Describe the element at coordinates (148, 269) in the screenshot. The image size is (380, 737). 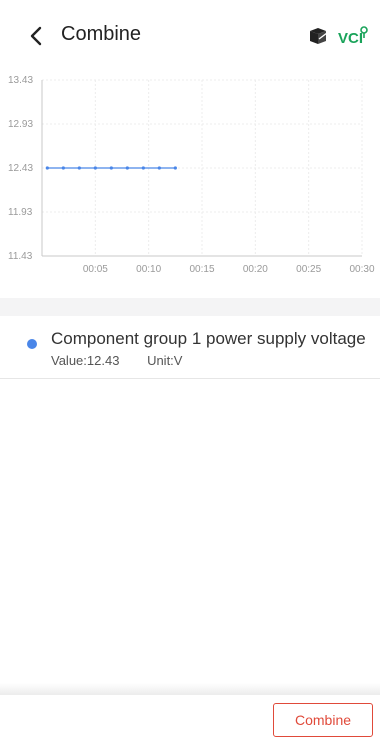
I see `x-tick-label: 00:10` at that location.